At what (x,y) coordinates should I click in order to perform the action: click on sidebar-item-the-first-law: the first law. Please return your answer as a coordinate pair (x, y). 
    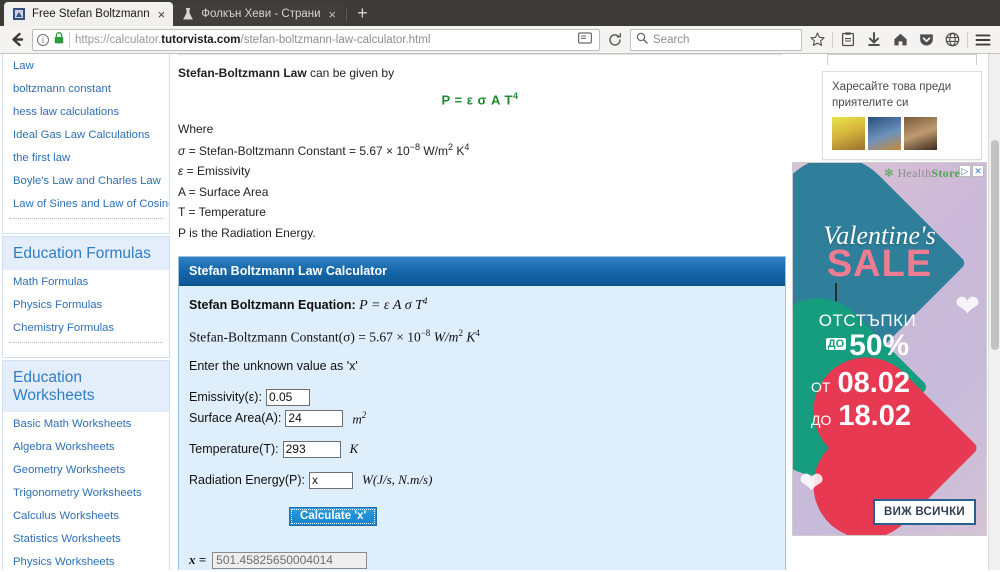
    Looking at the image, I should click on (86, 157).